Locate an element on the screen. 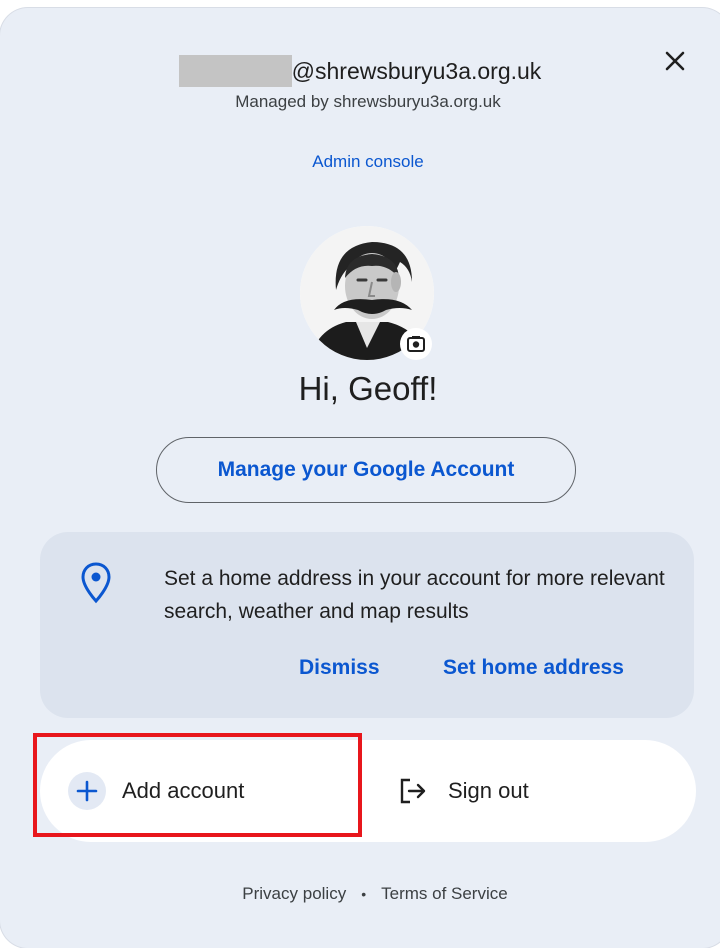 This screenshot has height=948, width=720. redacted-username is located at coordinates (235, 71).